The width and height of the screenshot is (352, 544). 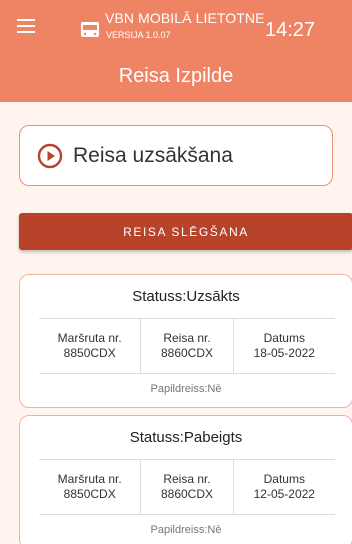 What do you see at coordinates (176, 76) in the screenshot?
I see `page-title: Reisa Izpilde` at bounding box center [176, 76].